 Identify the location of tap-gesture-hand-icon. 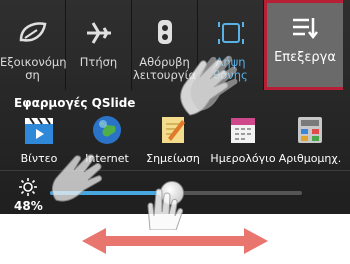
(209, 85).